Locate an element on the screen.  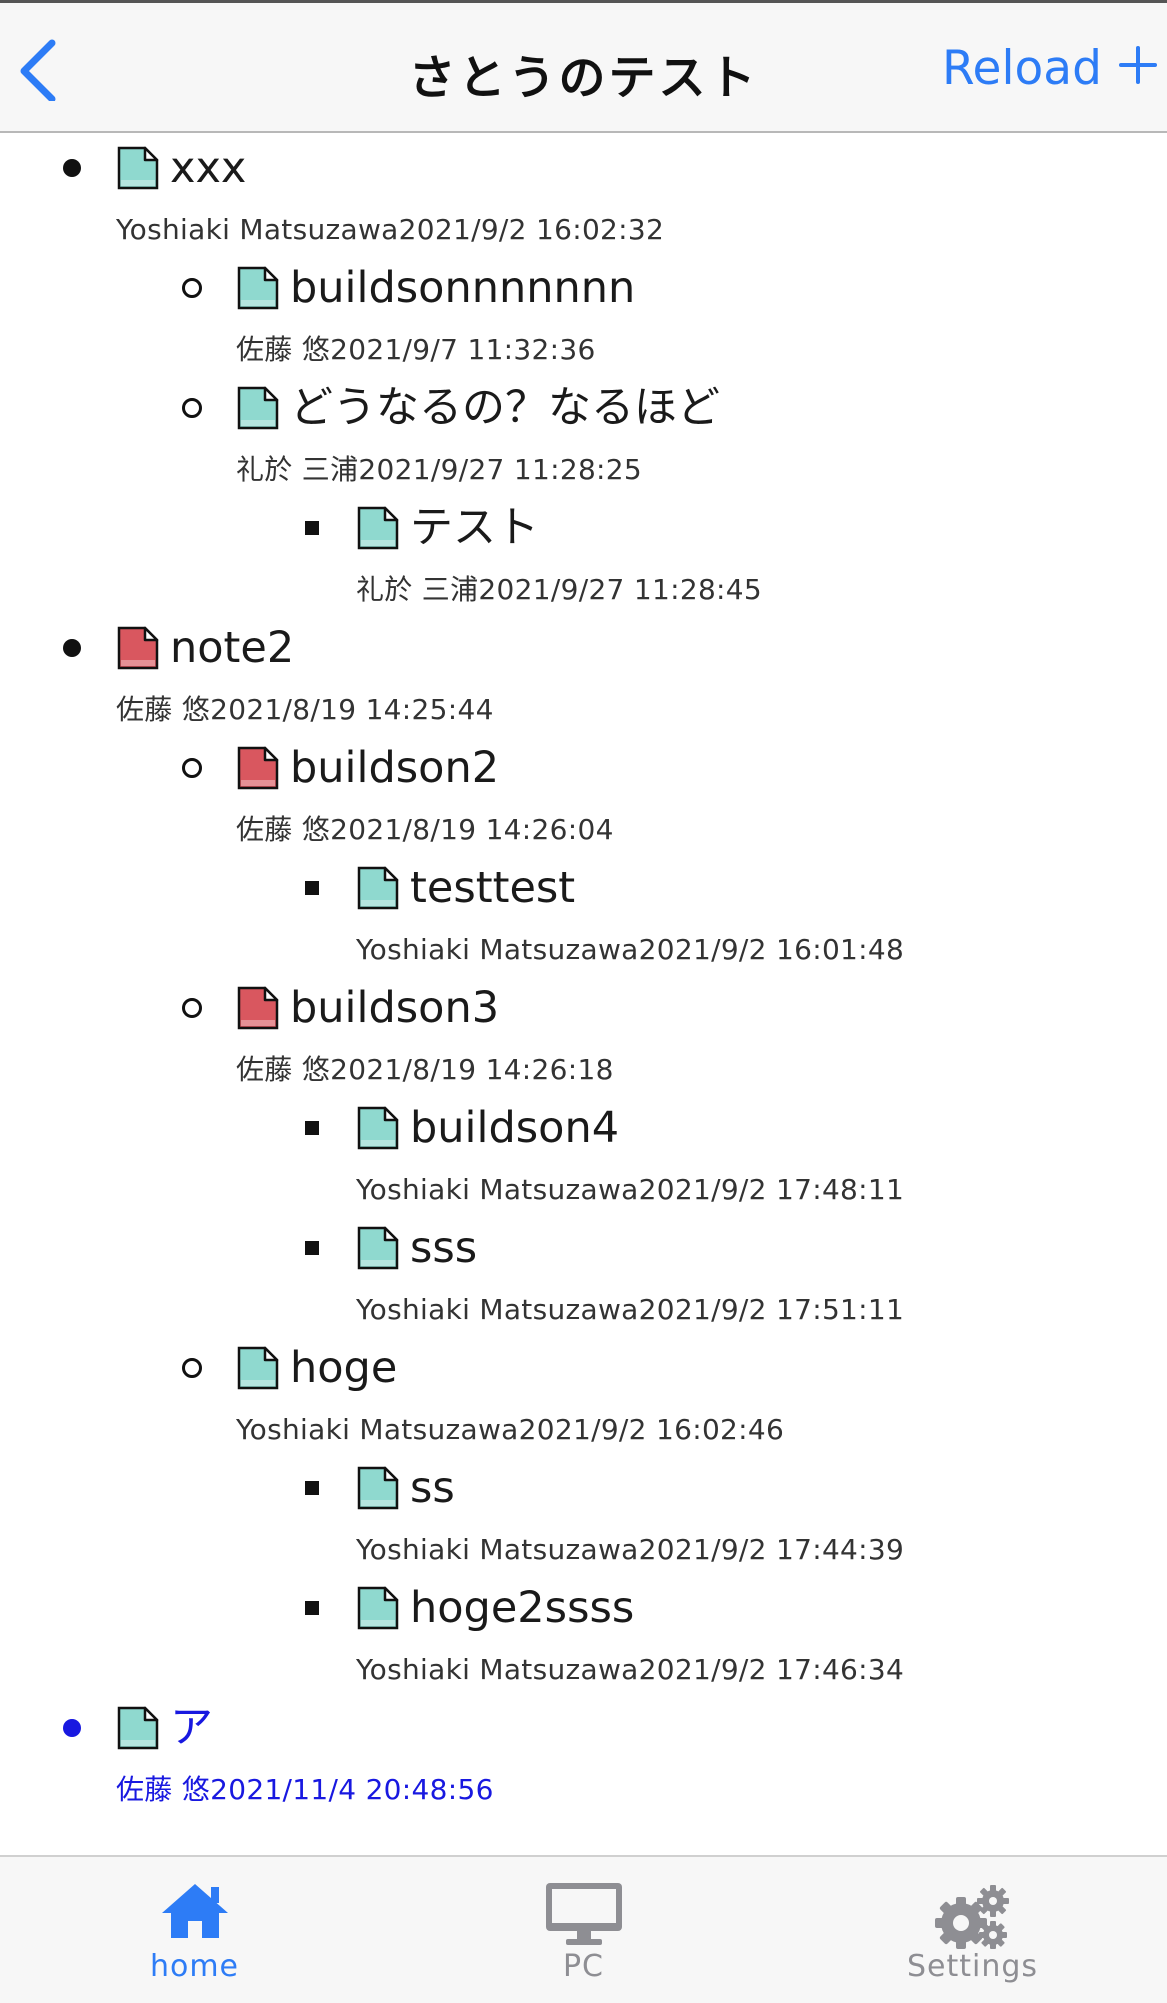
tab-bar: home PC Settings is located at coordinates (583, 1929).